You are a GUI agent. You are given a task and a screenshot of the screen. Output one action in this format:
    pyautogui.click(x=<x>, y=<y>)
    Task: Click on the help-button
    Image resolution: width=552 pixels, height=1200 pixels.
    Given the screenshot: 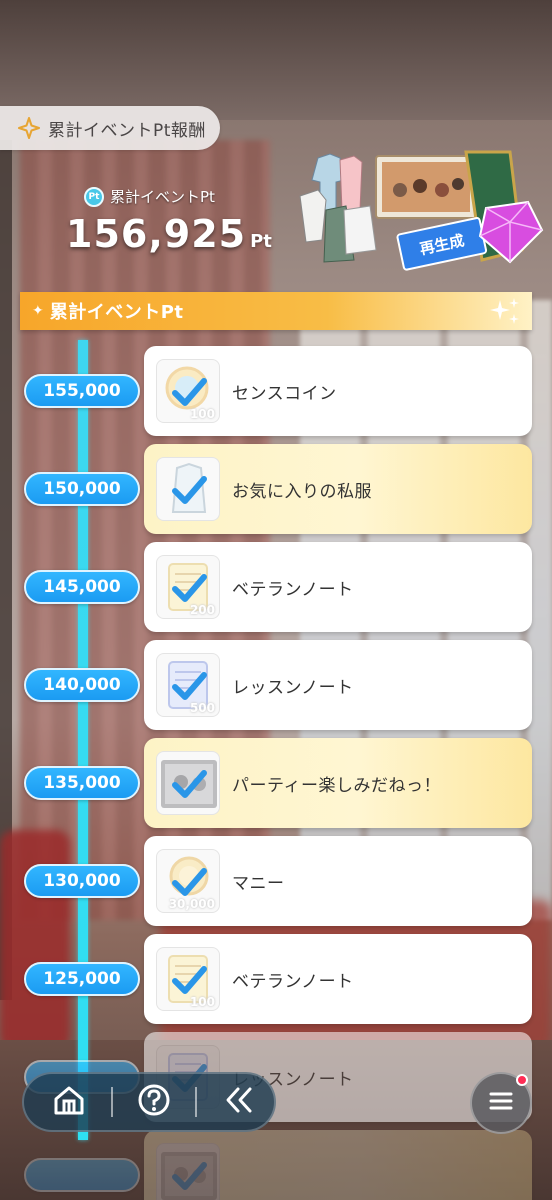 What is the action you would take?
    pyautogui.click(x=154, y=1102)
    